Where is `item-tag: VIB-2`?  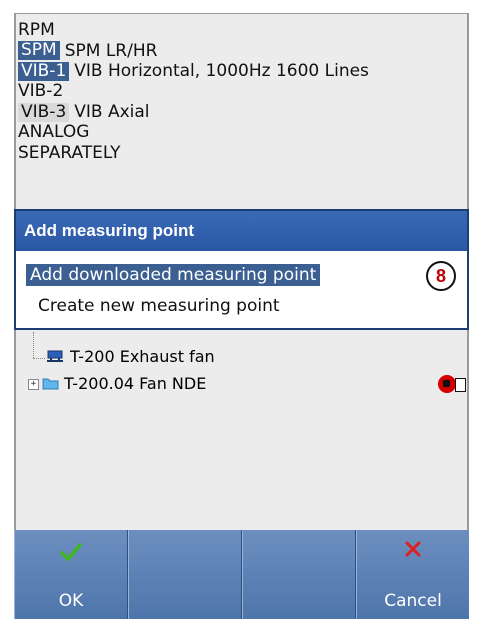 item-tag: VIB-2 is located at coordinates (41, 91).